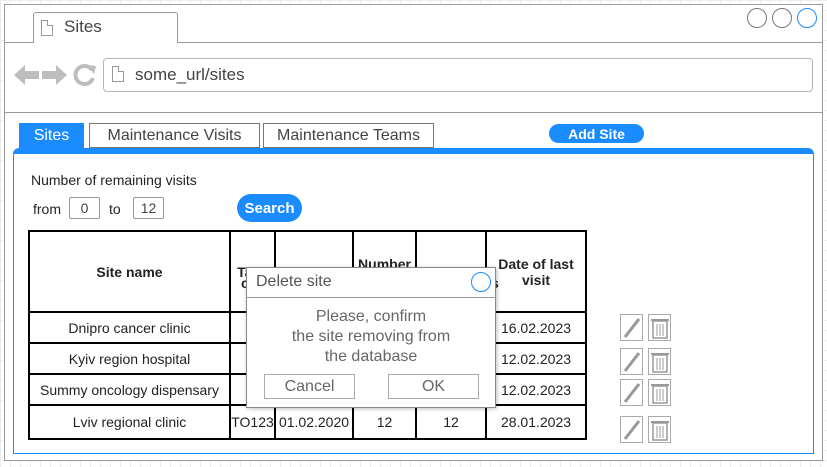 The width and height of the screenshot is (827, 467). Describe the element at coordinates (105, 27) in the screenshot. I see `browser-tab` at that location.